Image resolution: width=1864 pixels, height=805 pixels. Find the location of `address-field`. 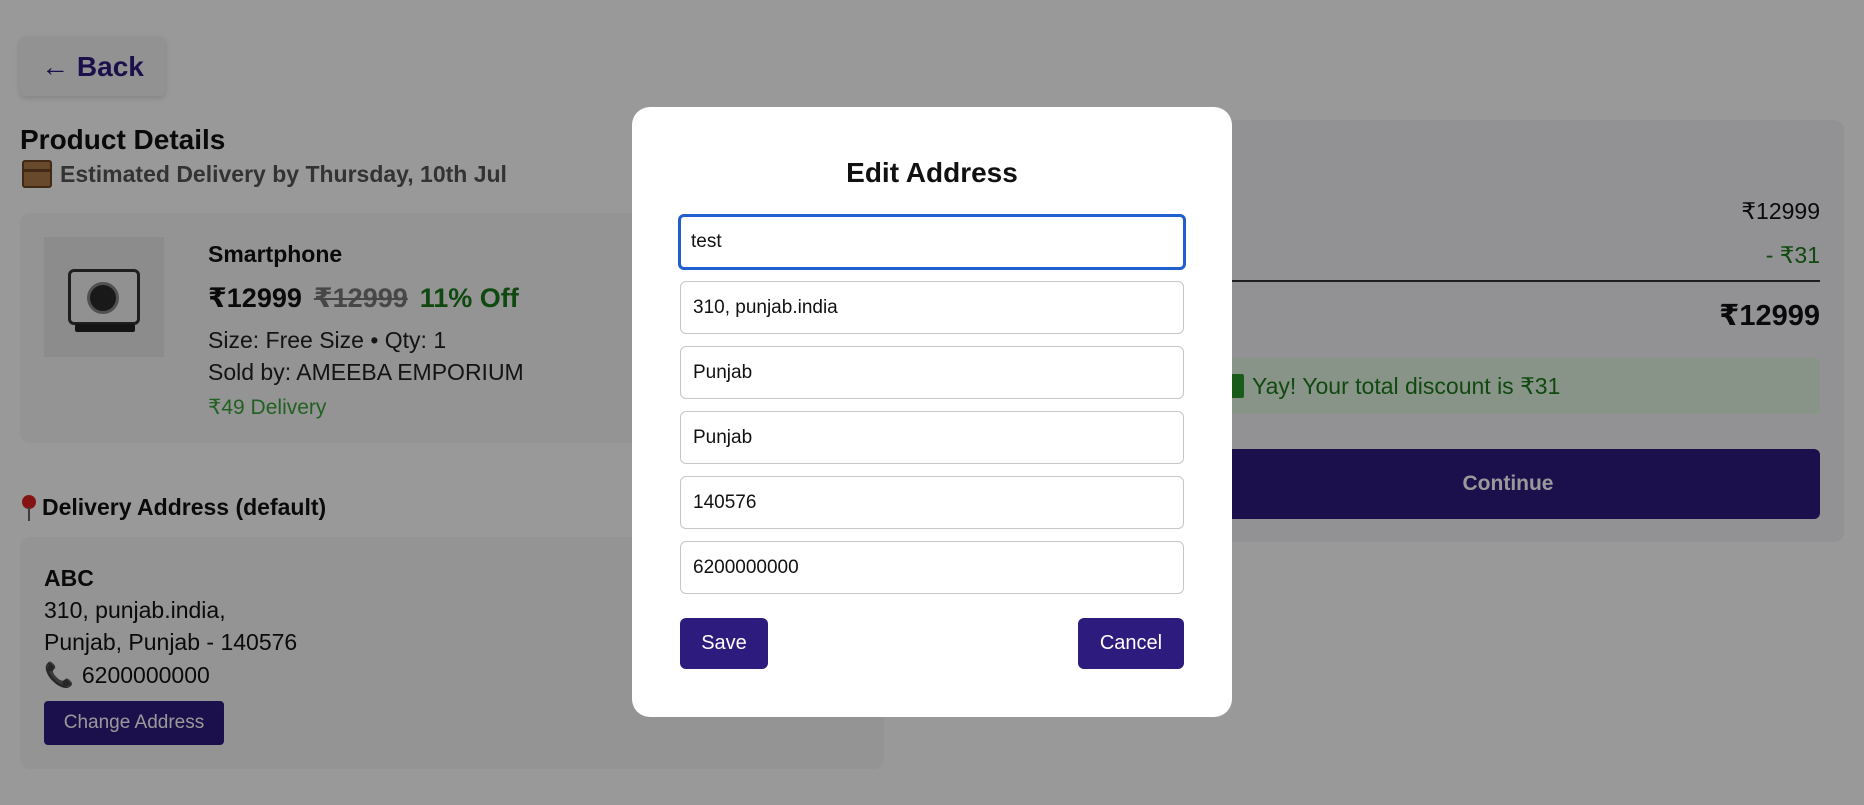

address-field is located at coordinates (932, 307).